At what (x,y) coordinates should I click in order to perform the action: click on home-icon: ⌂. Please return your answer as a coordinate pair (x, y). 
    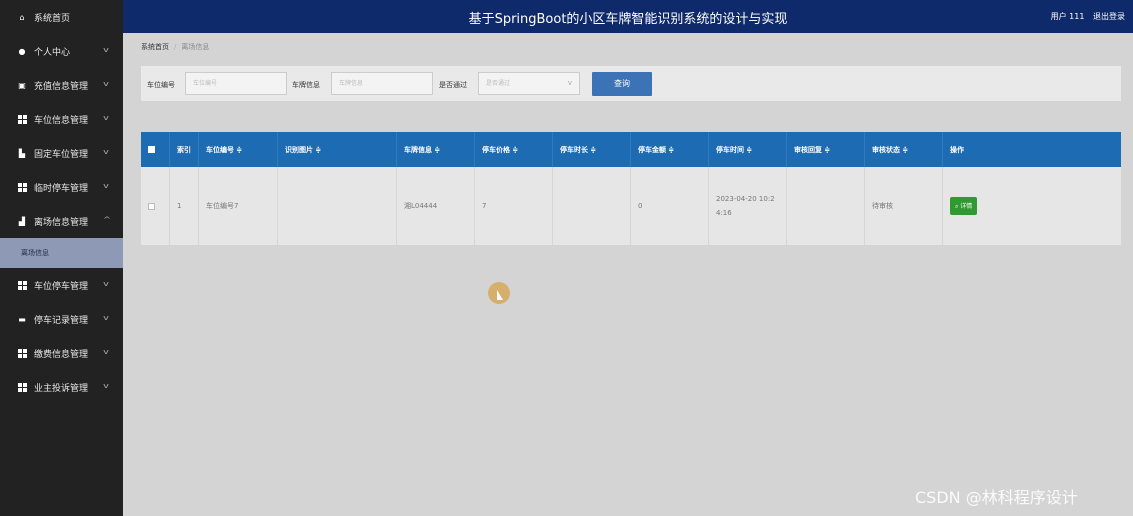
    Looking at the image, I should click on (22, 17).